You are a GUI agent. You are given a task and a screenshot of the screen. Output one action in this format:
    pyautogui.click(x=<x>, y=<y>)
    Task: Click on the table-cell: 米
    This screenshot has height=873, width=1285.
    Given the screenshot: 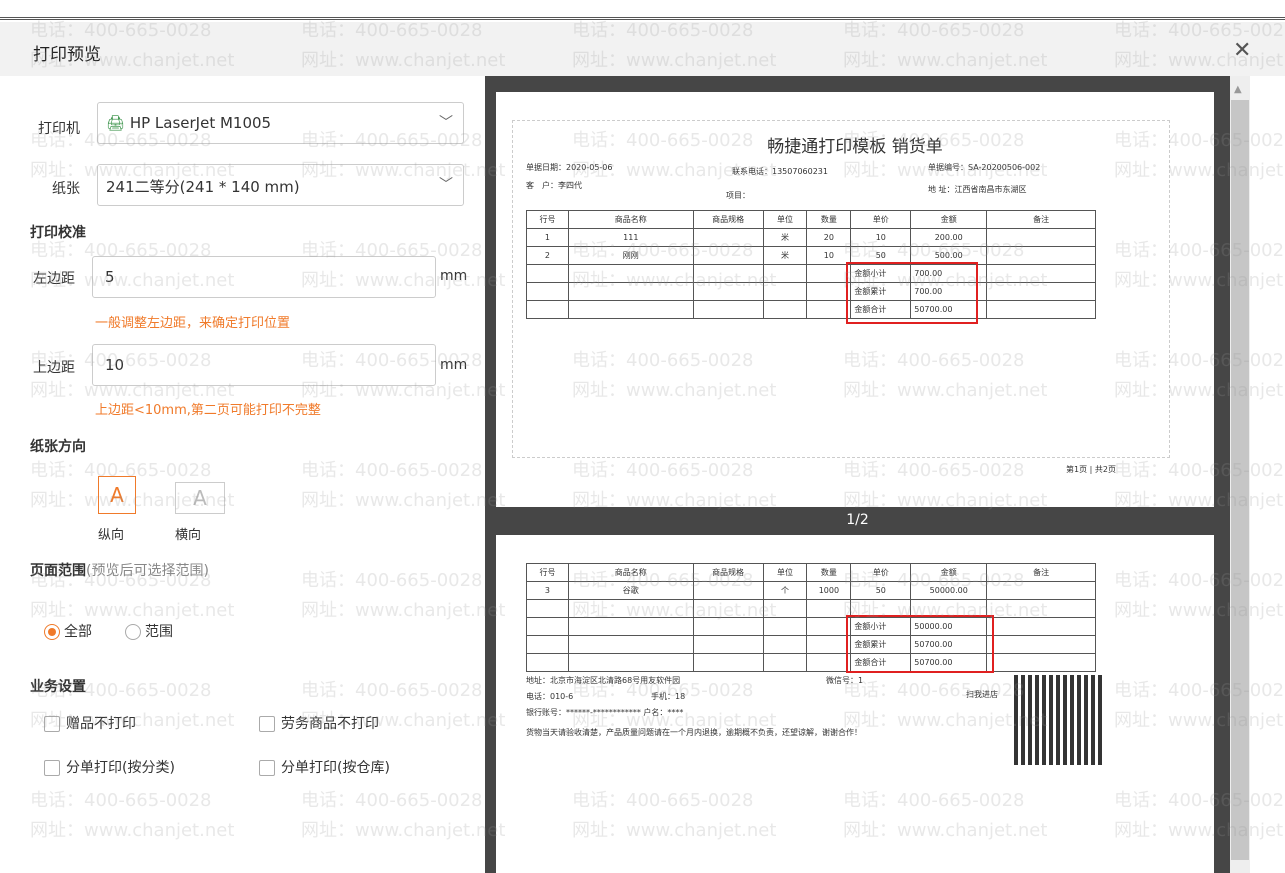 What is the action you would take?
    pyautogui.click(x=785, y=255)
    